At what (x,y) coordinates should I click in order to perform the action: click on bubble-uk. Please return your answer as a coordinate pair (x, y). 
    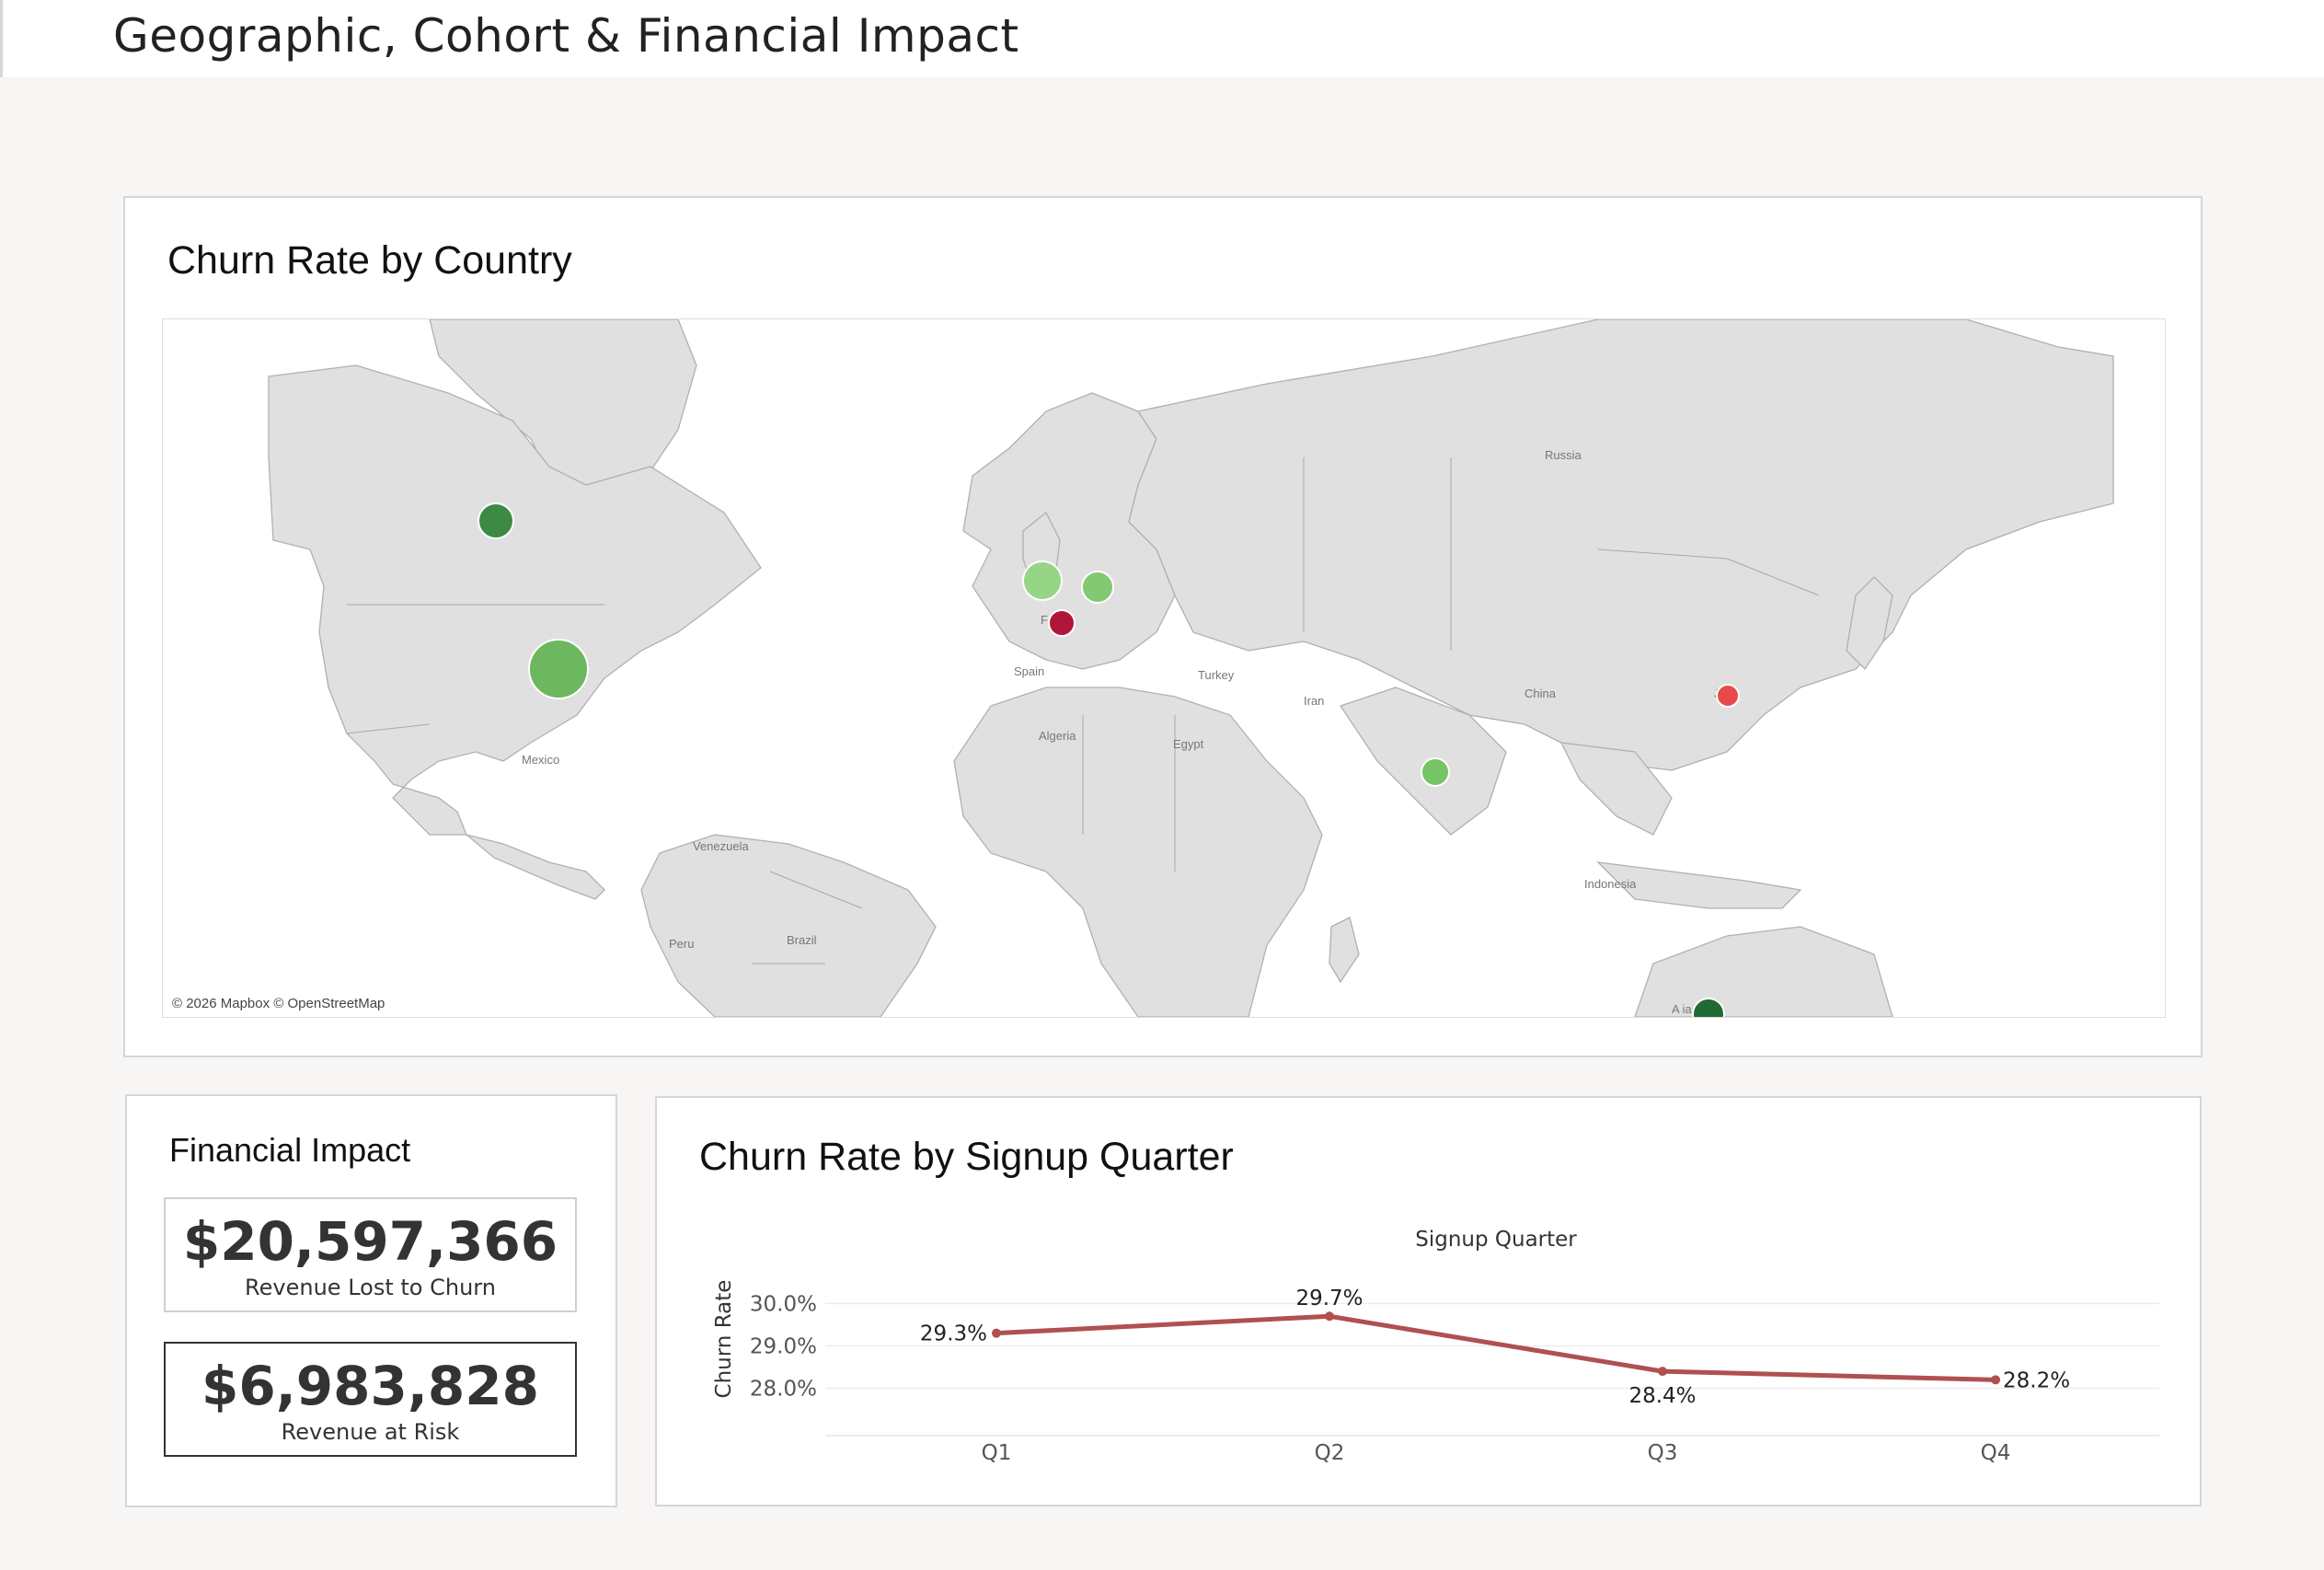
    Looking at the image, I should click on (1042, 580).